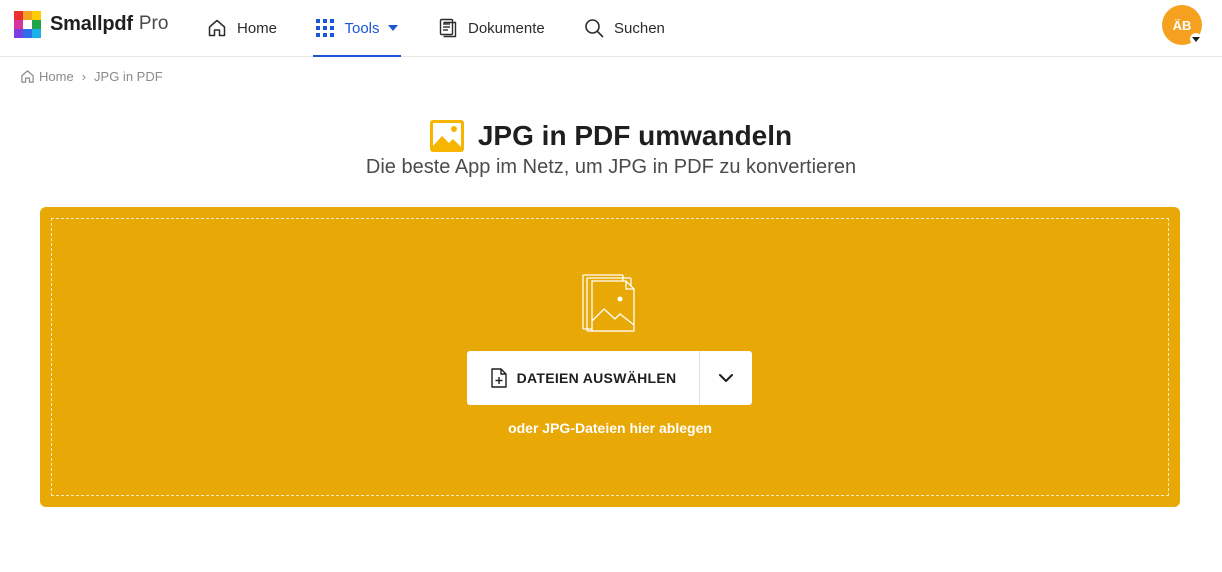 The image size is (1222, 572). Describe the element at coordinates (594, 28) in the screenshot. I see `search-icon` at that location.